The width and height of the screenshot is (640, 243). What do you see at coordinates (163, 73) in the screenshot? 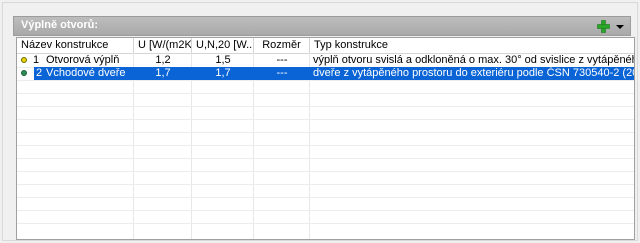
I see `row-u: 1,7` at bounding box center [163, 73].